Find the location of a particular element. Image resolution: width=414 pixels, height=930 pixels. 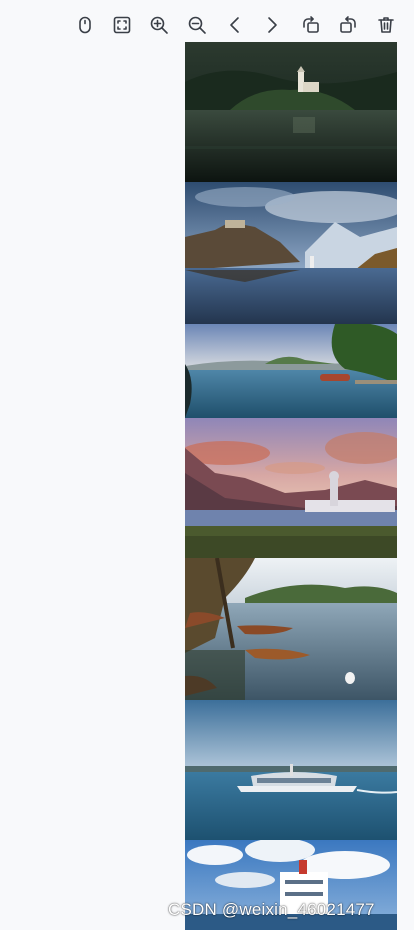

chevron-right-icon is located at coordinates (272, 25).